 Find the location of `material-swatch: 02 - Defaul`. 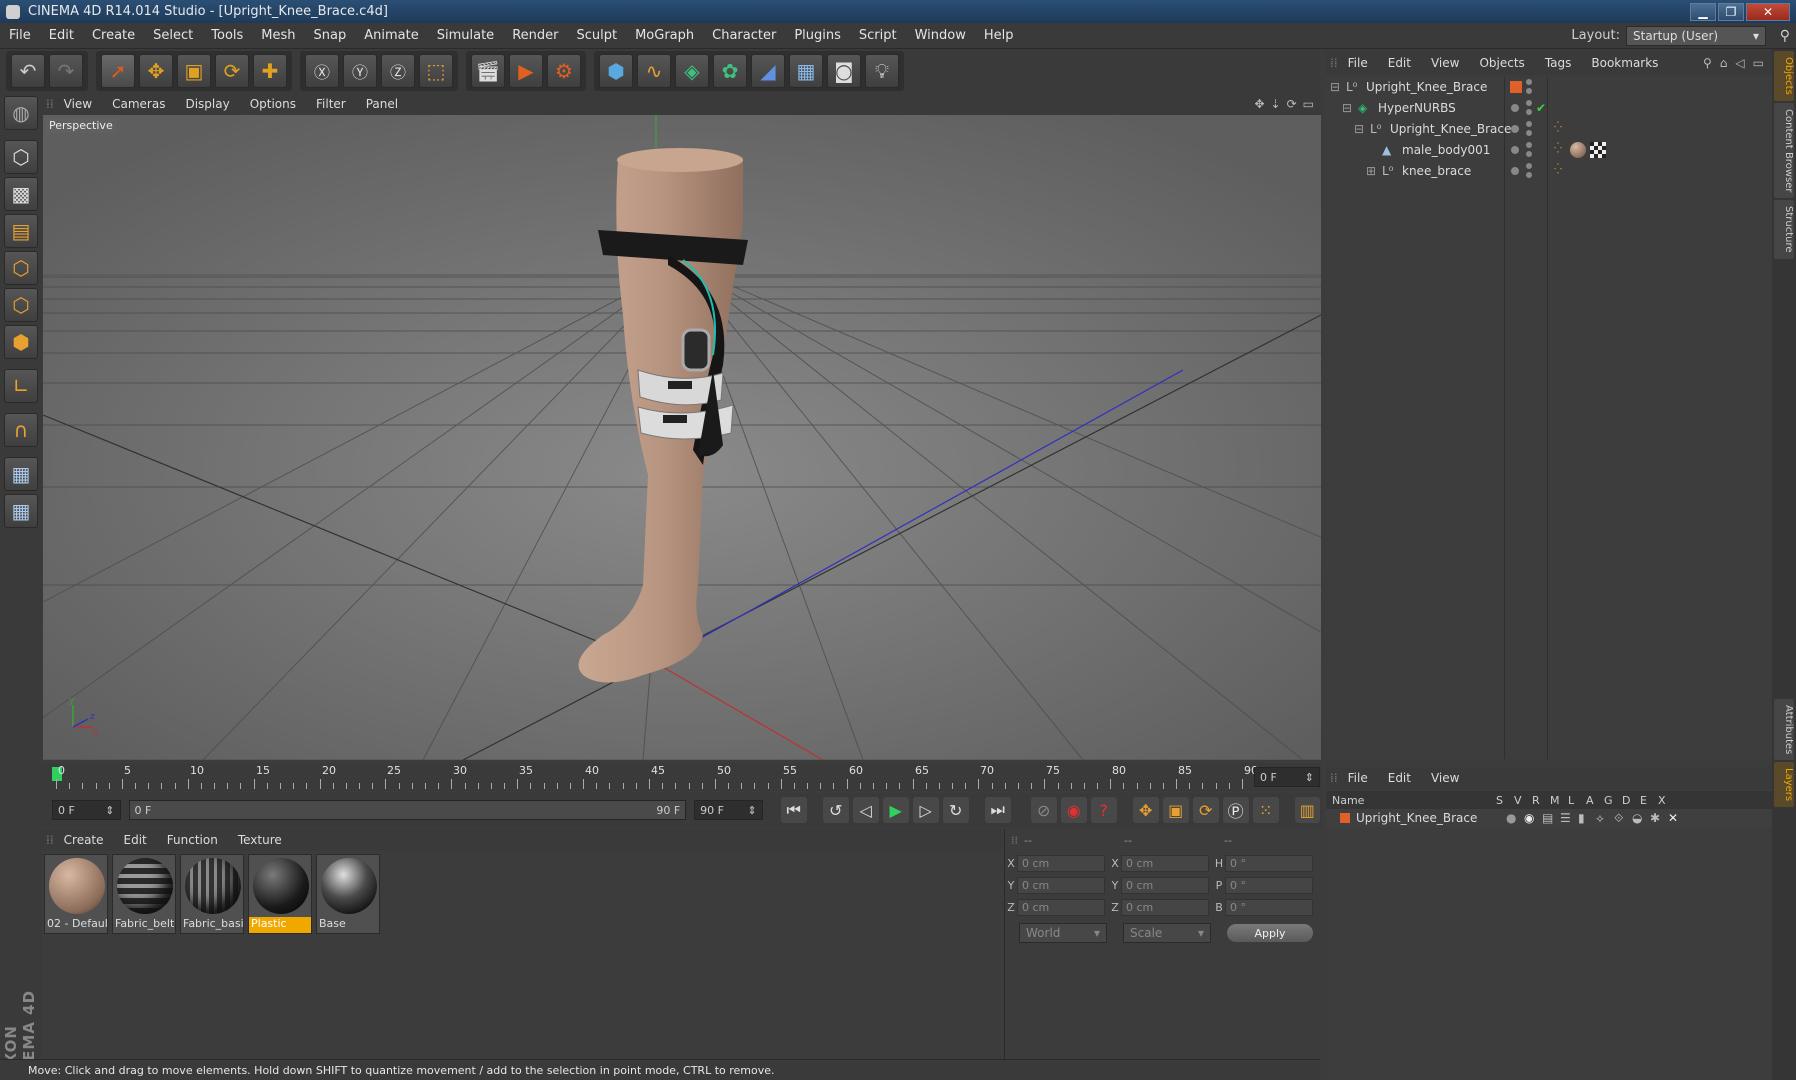

material-swatch: 02 - Defaul is located at coordinates (76, 894).